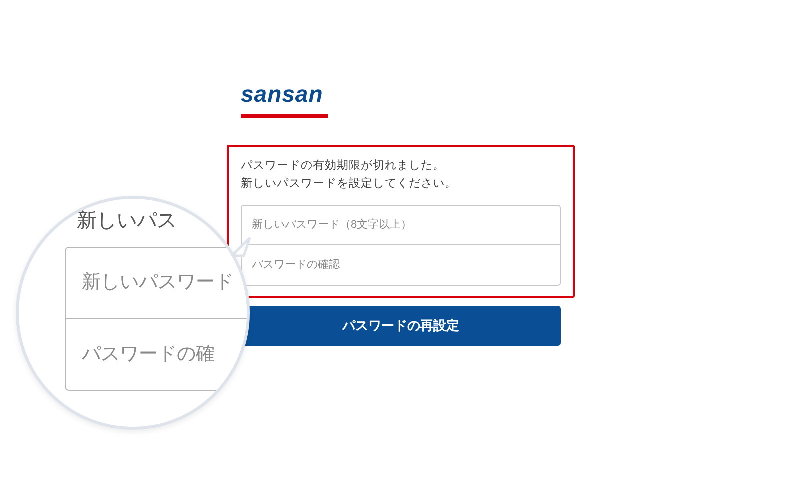  What do you see at coordinates (127, 221) in the screenshot?
I see `magnified-text: 新しいパス` at bounding box center [127, 221].